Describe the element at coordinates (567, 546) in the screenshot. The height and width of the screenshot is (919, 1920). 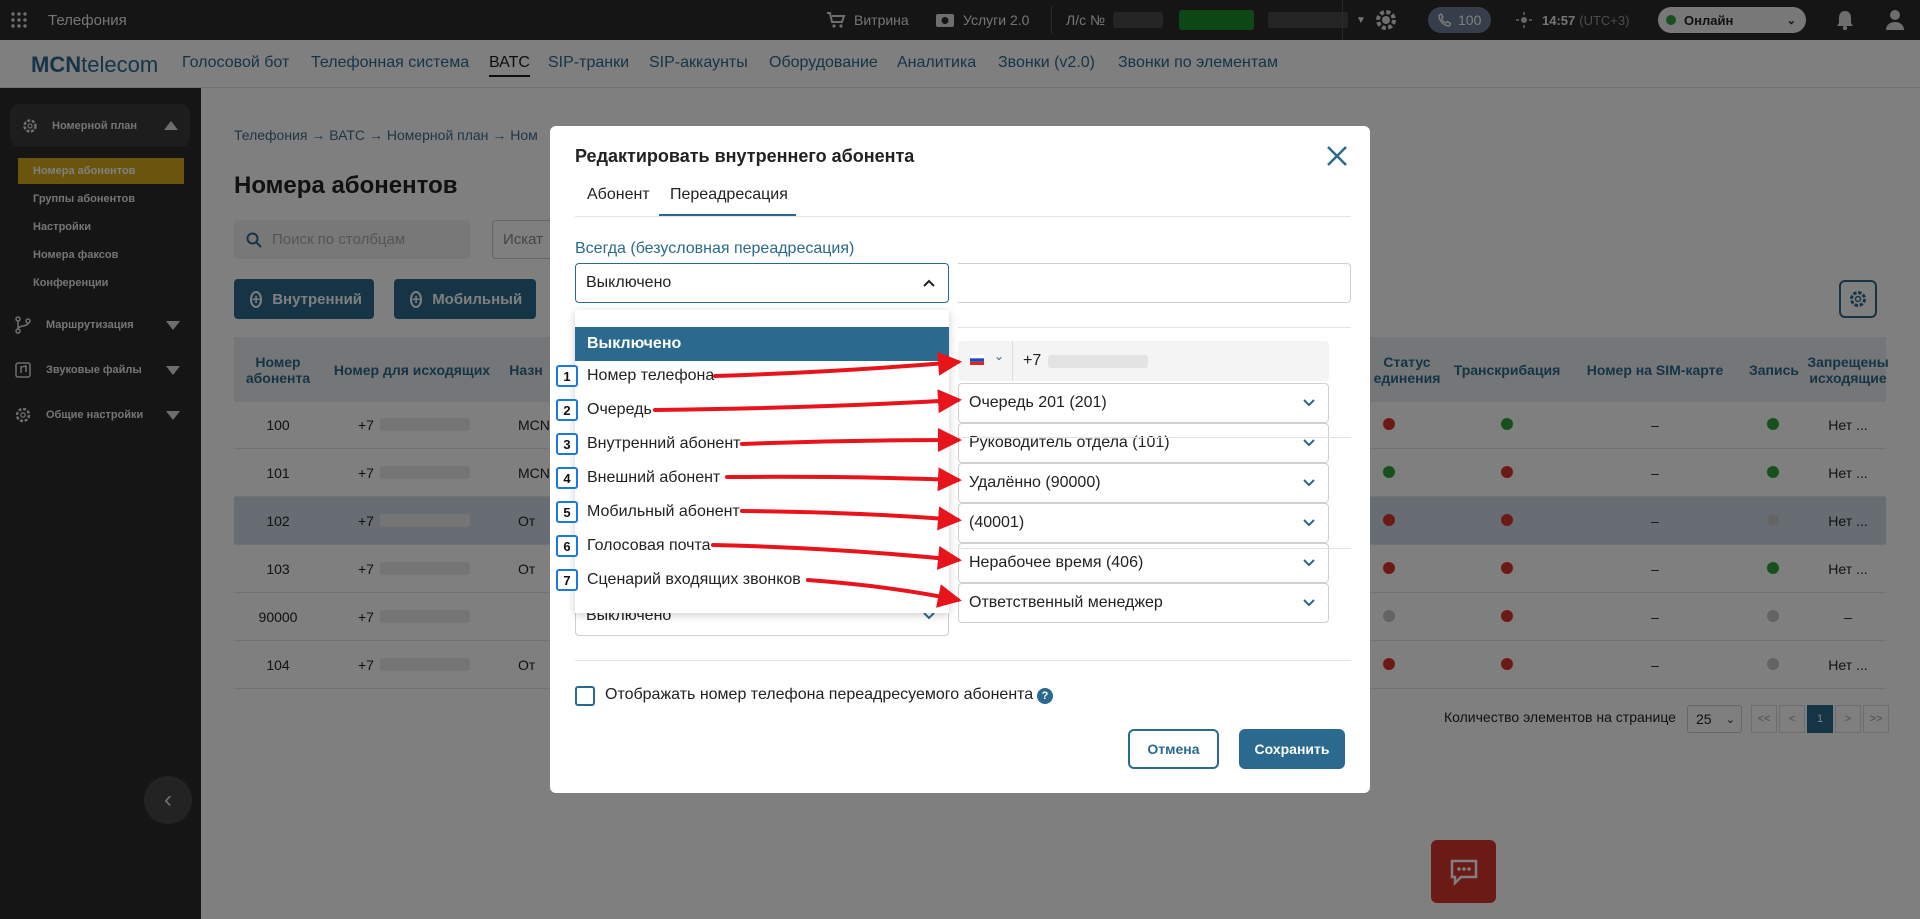
I see `annotation-badge-6: 6` at that location.